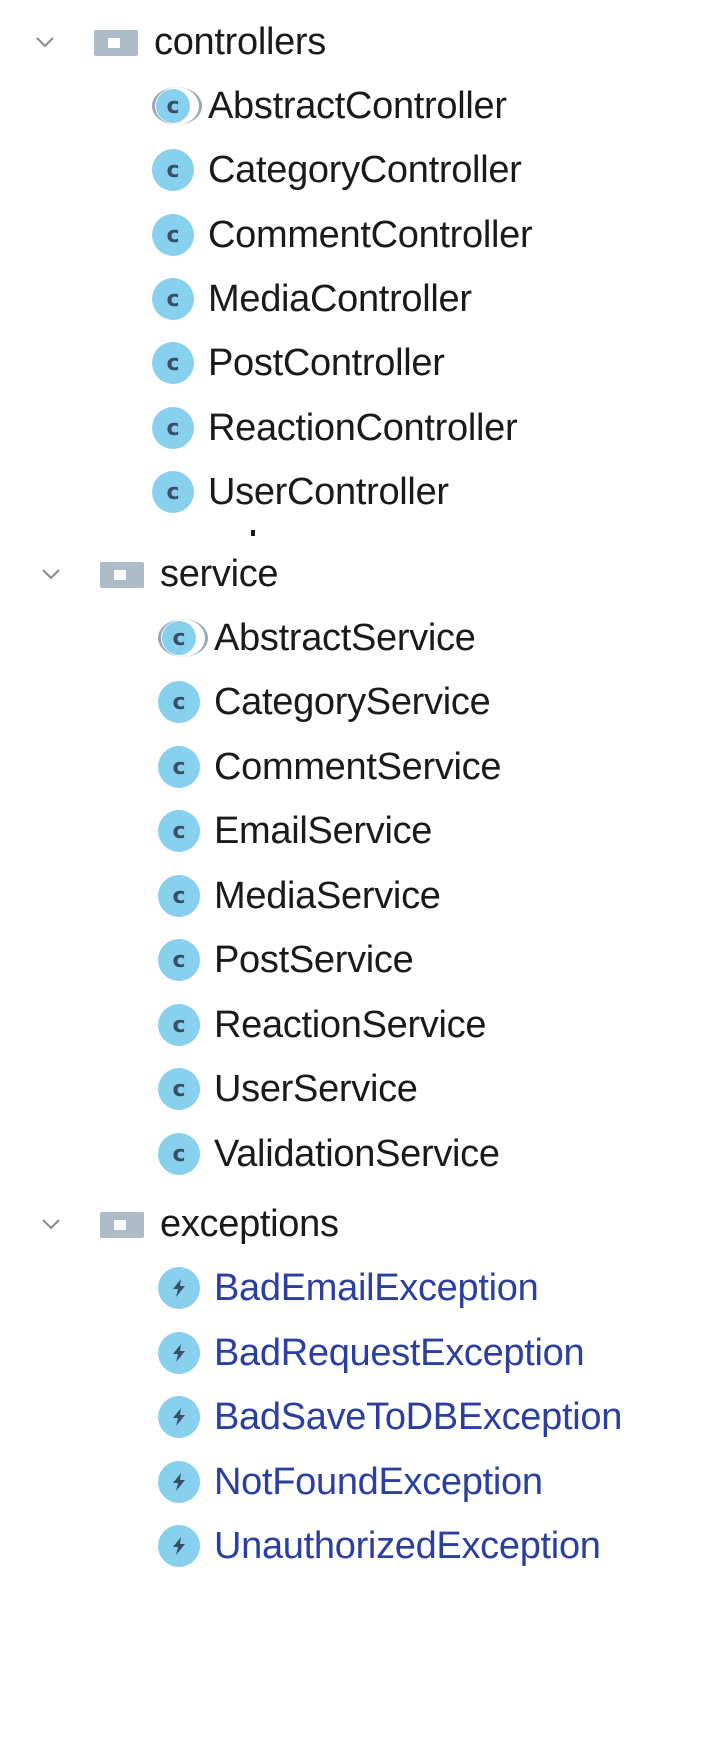 Image resolution: width=704 pixels, height=1744 pixels. I want to click on tree-item: c CommentController, so click(342, 235).